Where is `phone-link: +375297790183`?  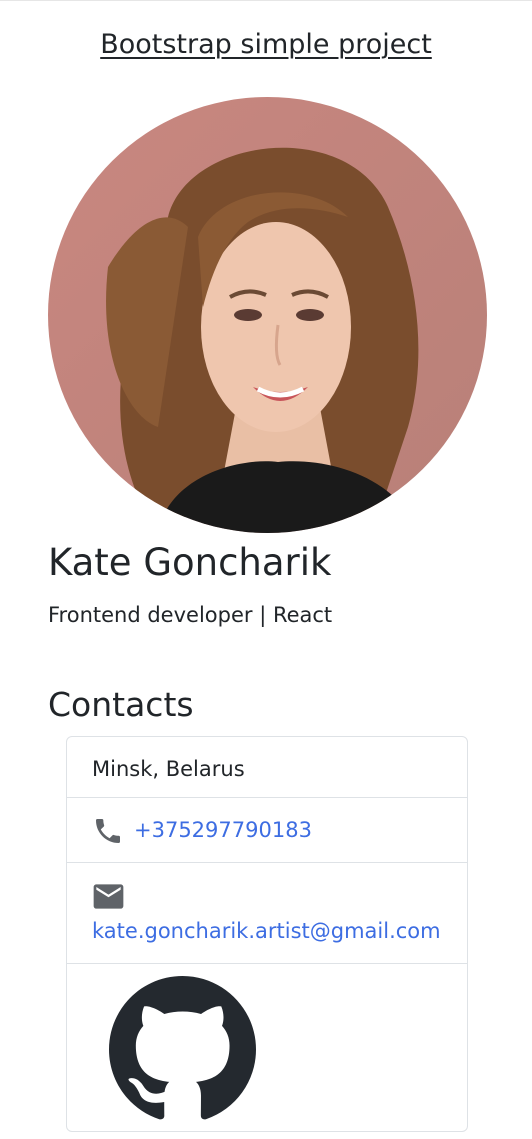
phone-link: +375297790183 is located at coordinates (223, 830).